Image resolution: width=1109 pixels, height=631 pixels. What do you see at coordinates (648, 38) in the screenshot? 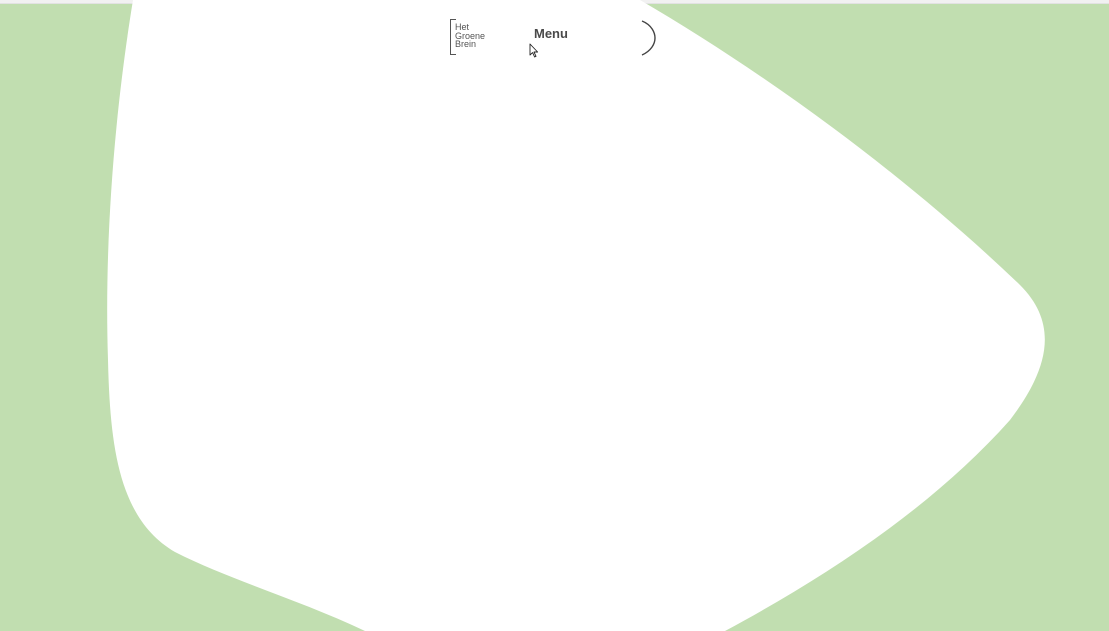
I see `close-arc-icon` at bounding box center [648, 38].